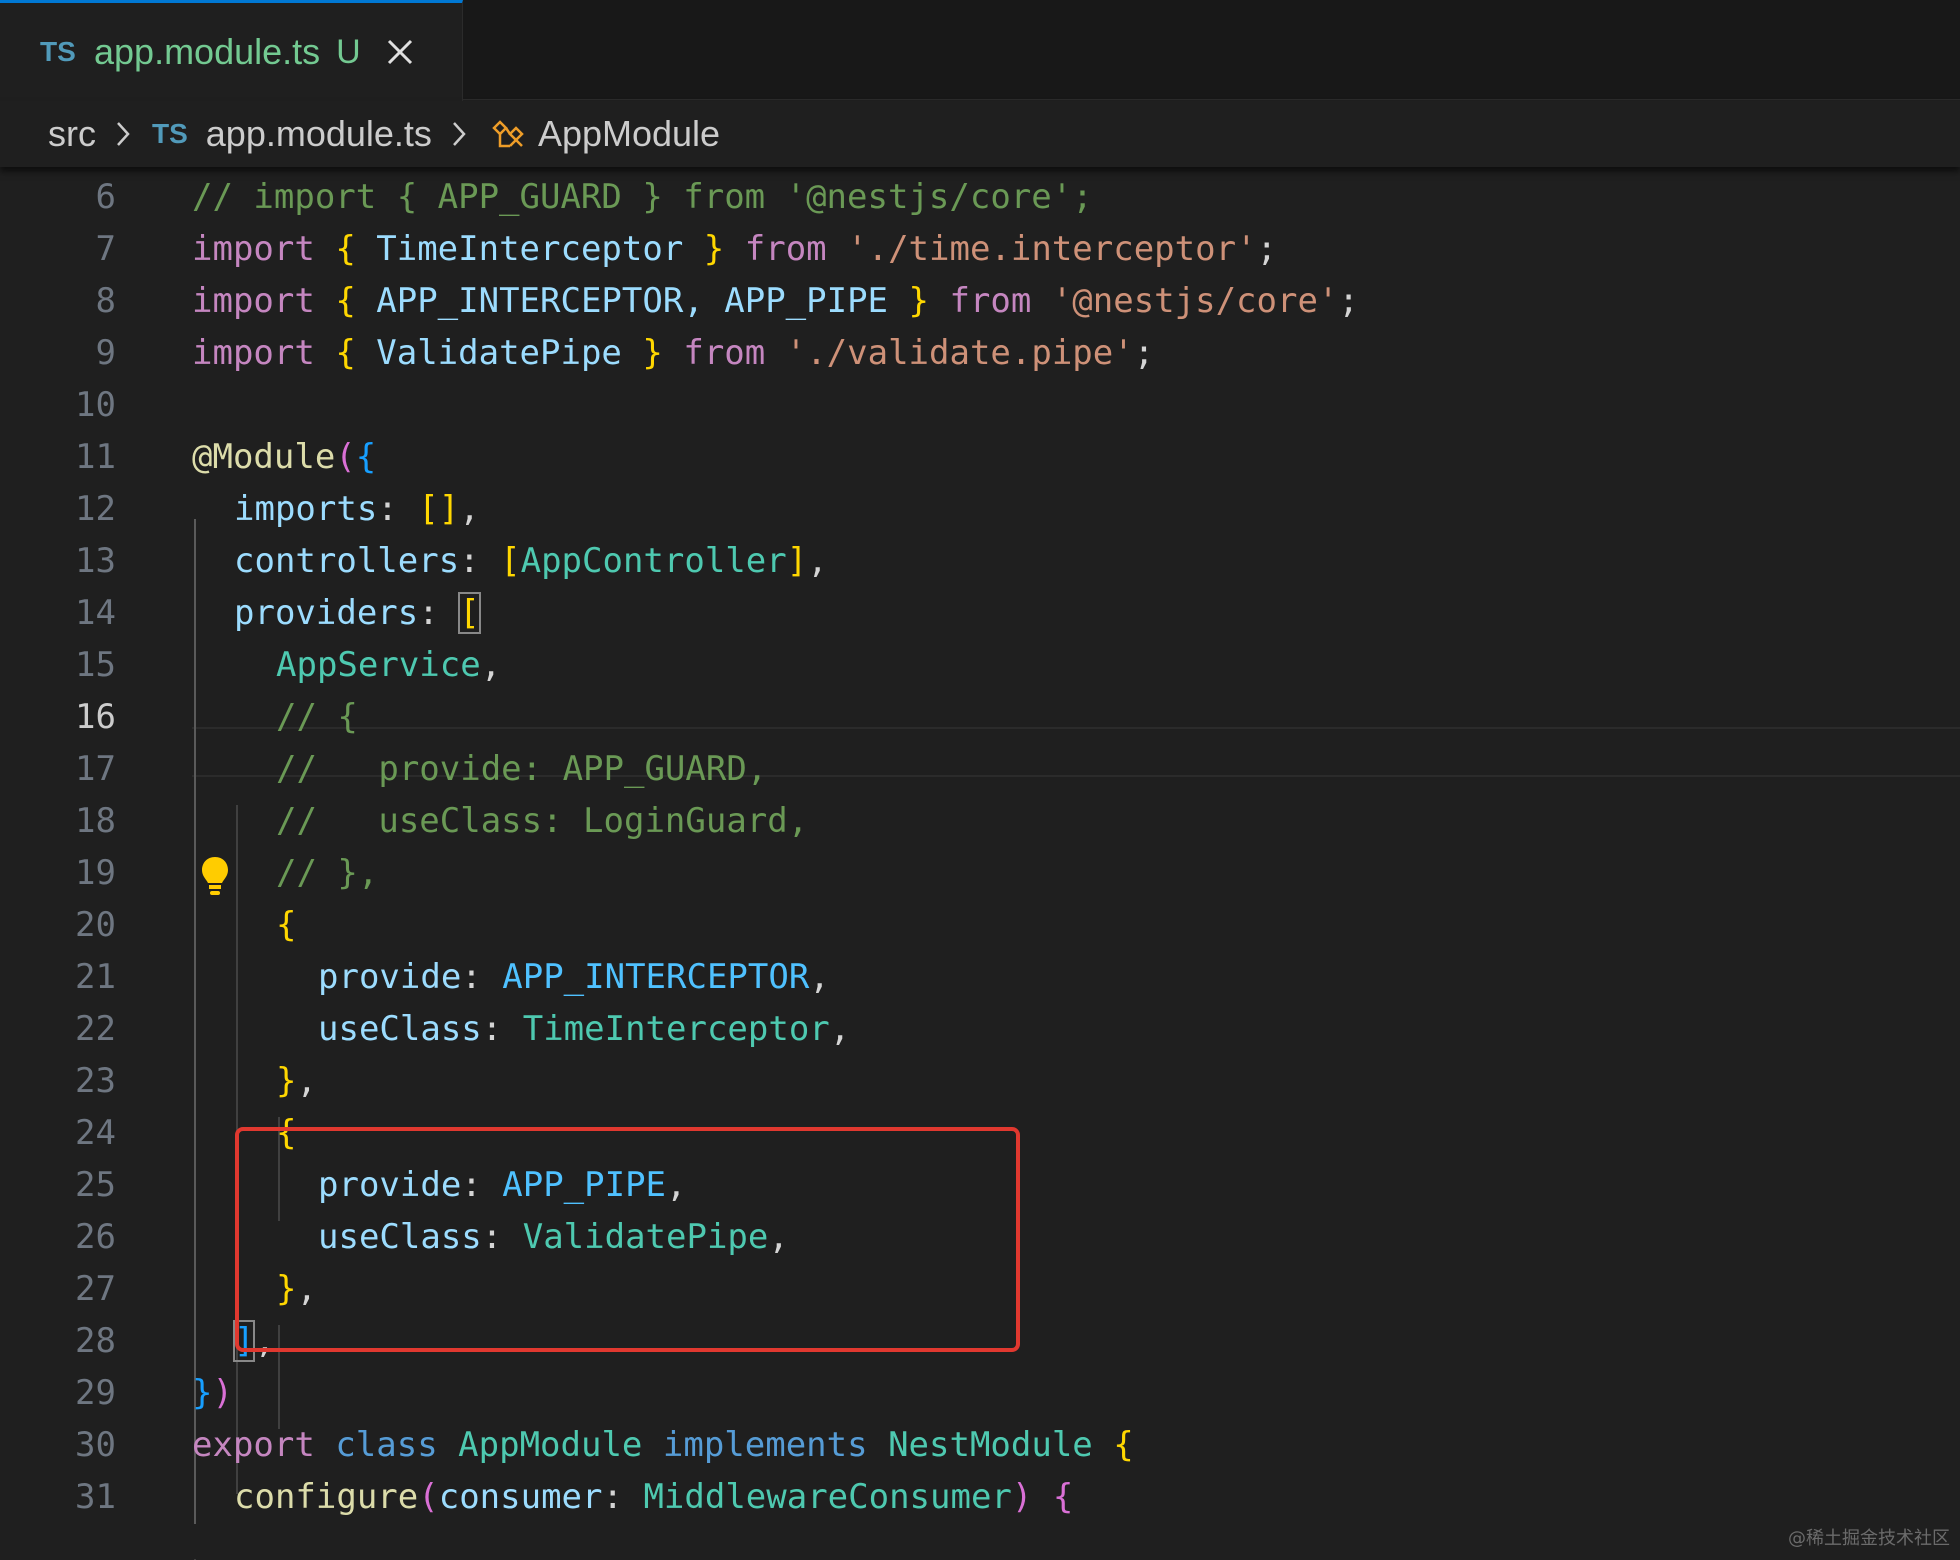 The image size is (1960, 1560). I want to click on typescript-file-icon: TS, so click(58, 51).